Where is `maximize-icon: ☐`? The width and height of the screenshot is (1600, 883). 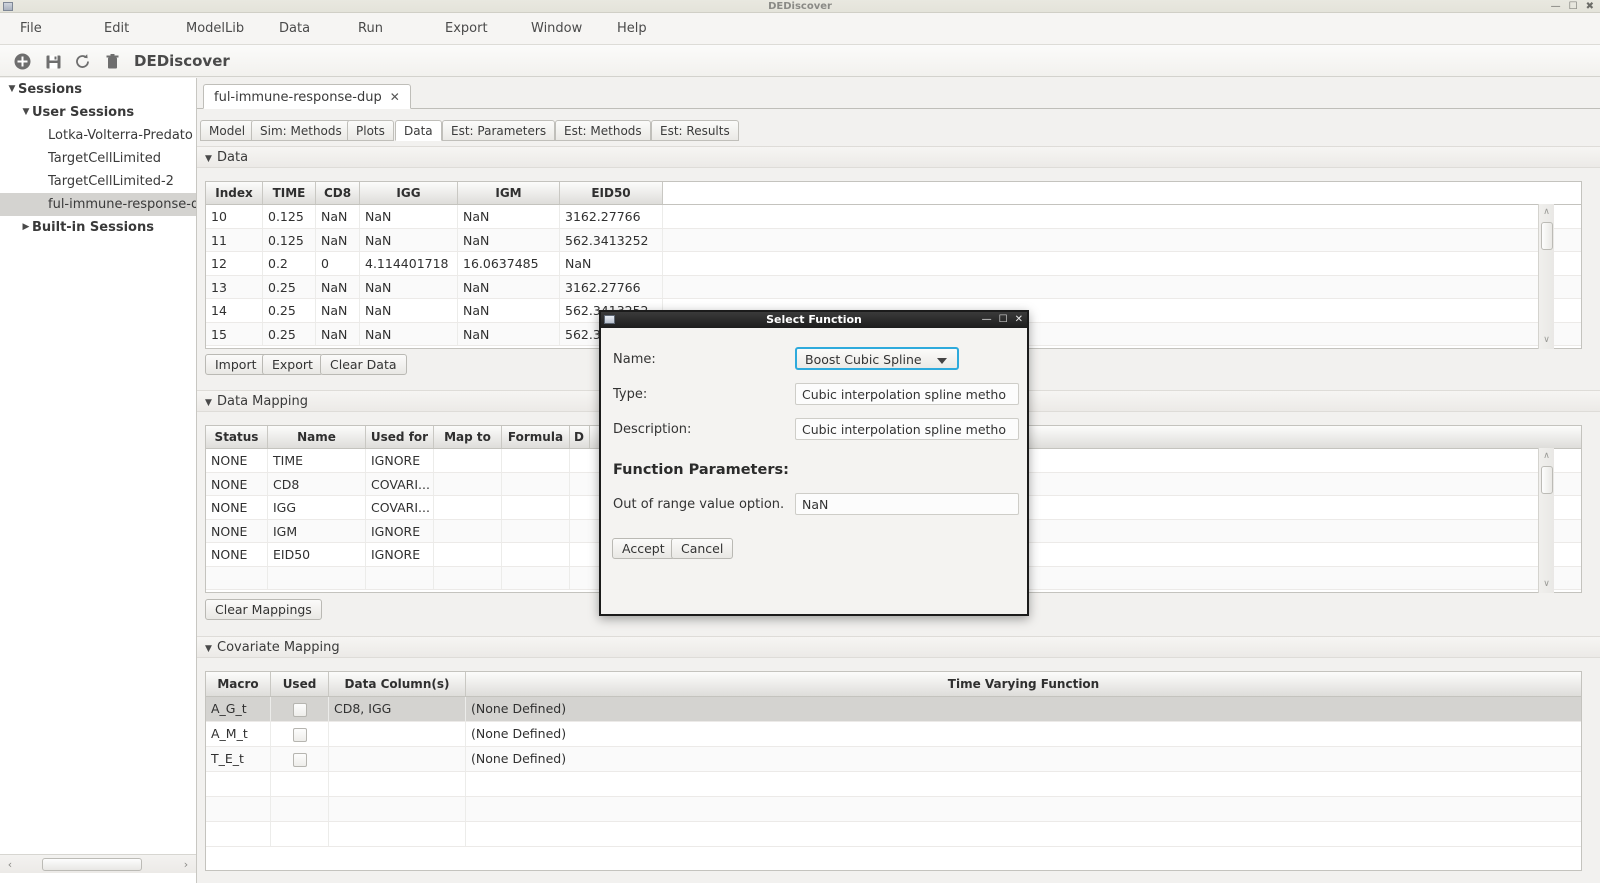
maximize-icon: ☐ is located at coordinates (1573, 6).